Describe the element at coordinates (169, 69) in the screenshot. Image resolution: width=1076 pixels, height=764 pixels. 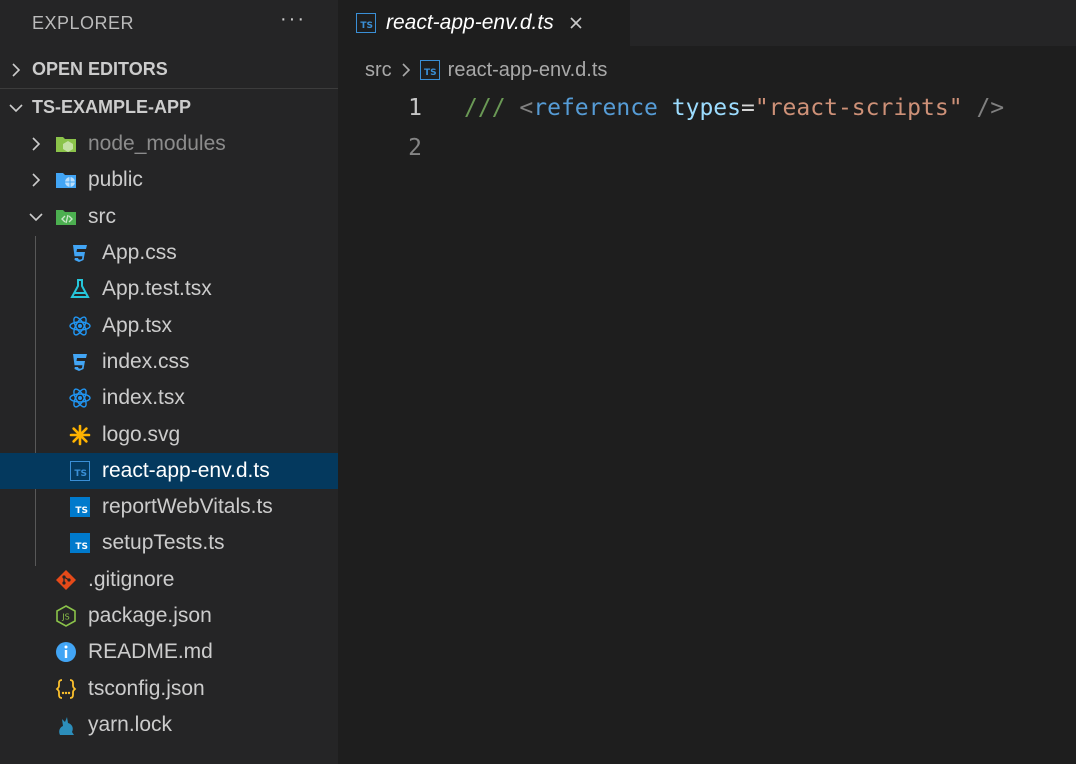
I see `open-editors-section: OPEN EDITORS` at that location.